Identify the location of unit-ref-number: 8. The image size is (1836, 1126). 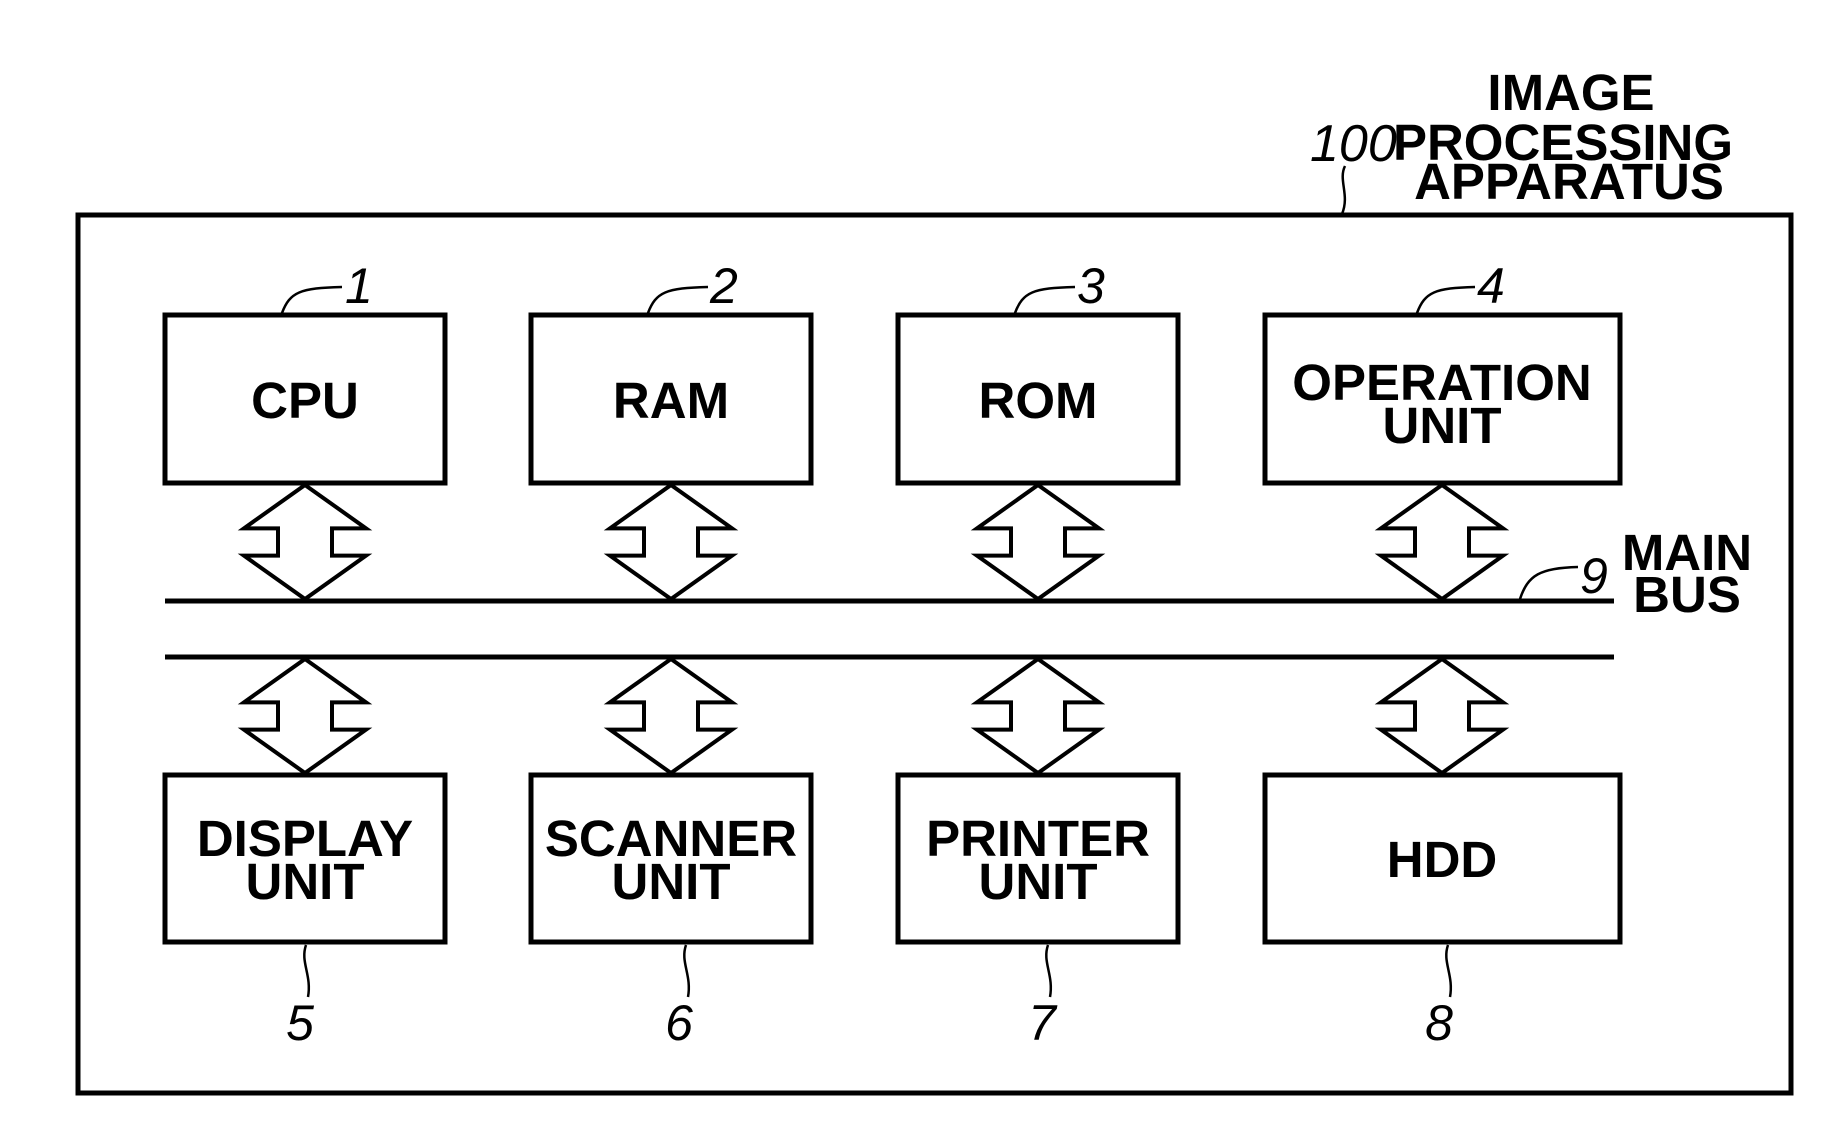
(1439, 1023).